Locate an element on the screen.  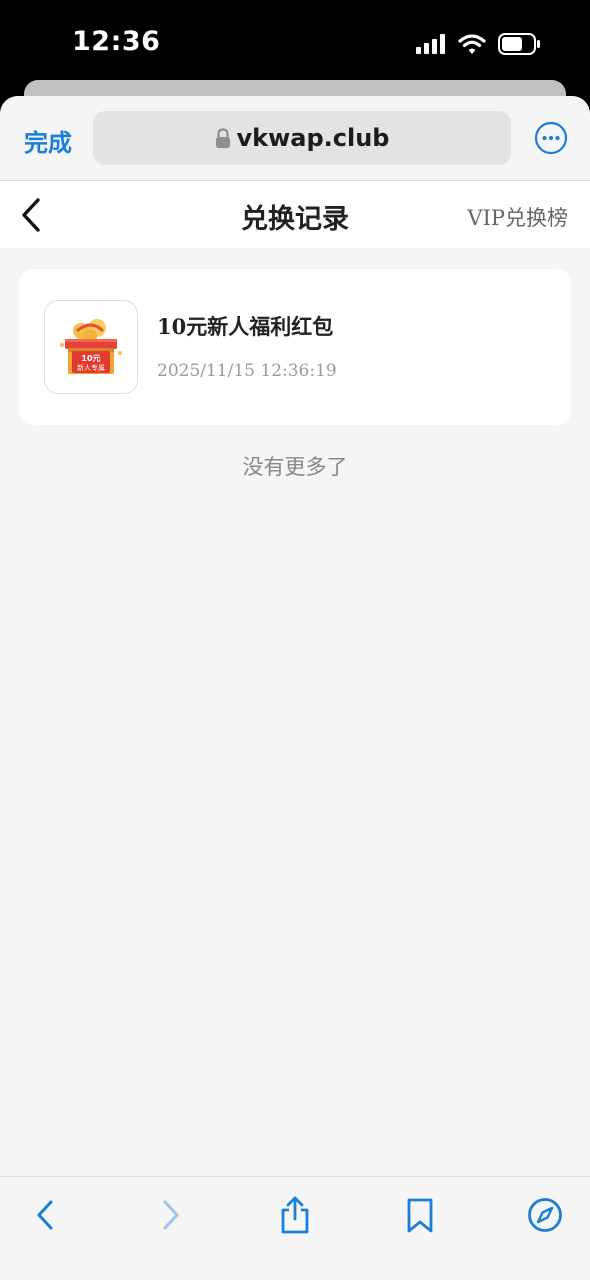
address-bar: vkwap.club is located at coordinates (302, 138).